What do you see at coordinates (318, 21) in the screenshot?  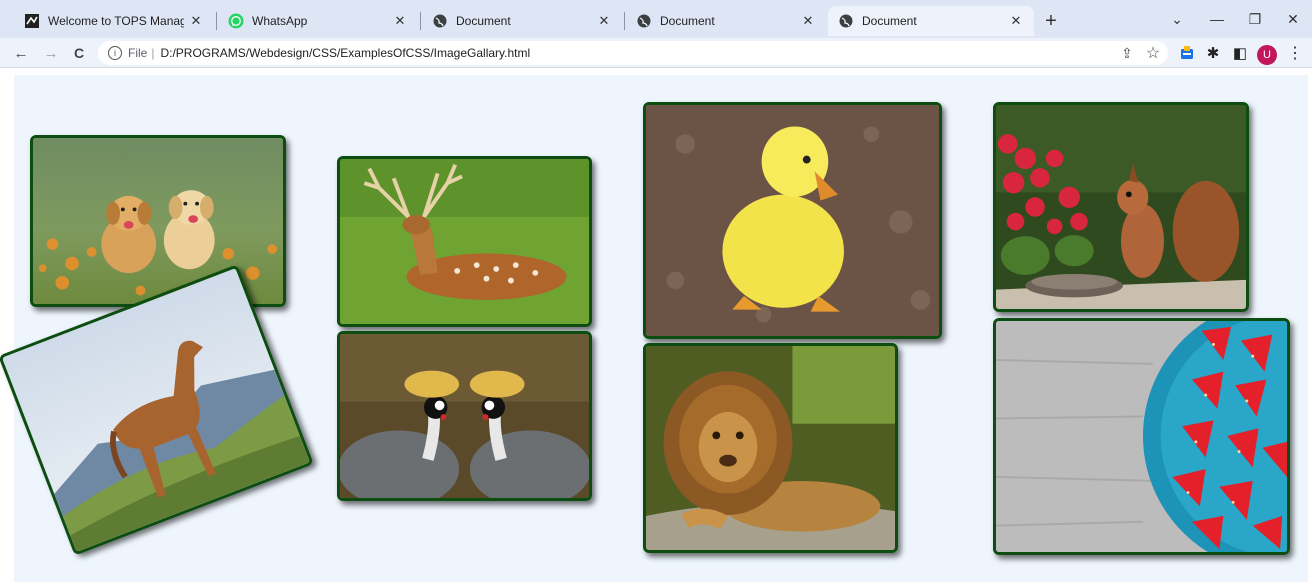 I see `tab-whatsapp: WhatsApp ✕` at bounding box center [318, 21].